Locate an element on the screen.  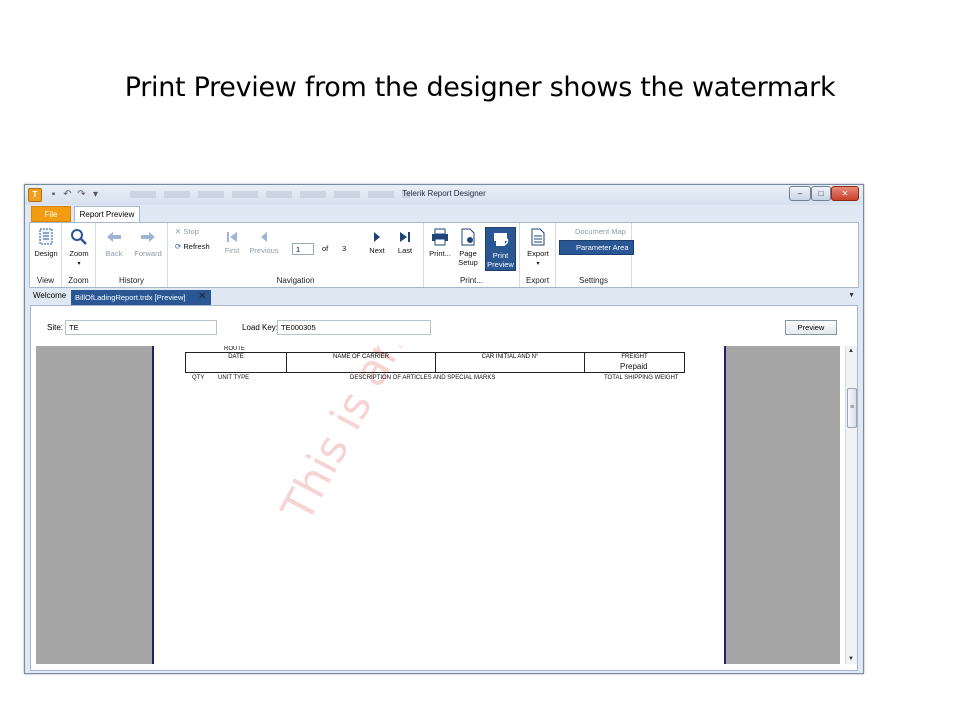
next-page-icon is located at coordinates (377, 237).